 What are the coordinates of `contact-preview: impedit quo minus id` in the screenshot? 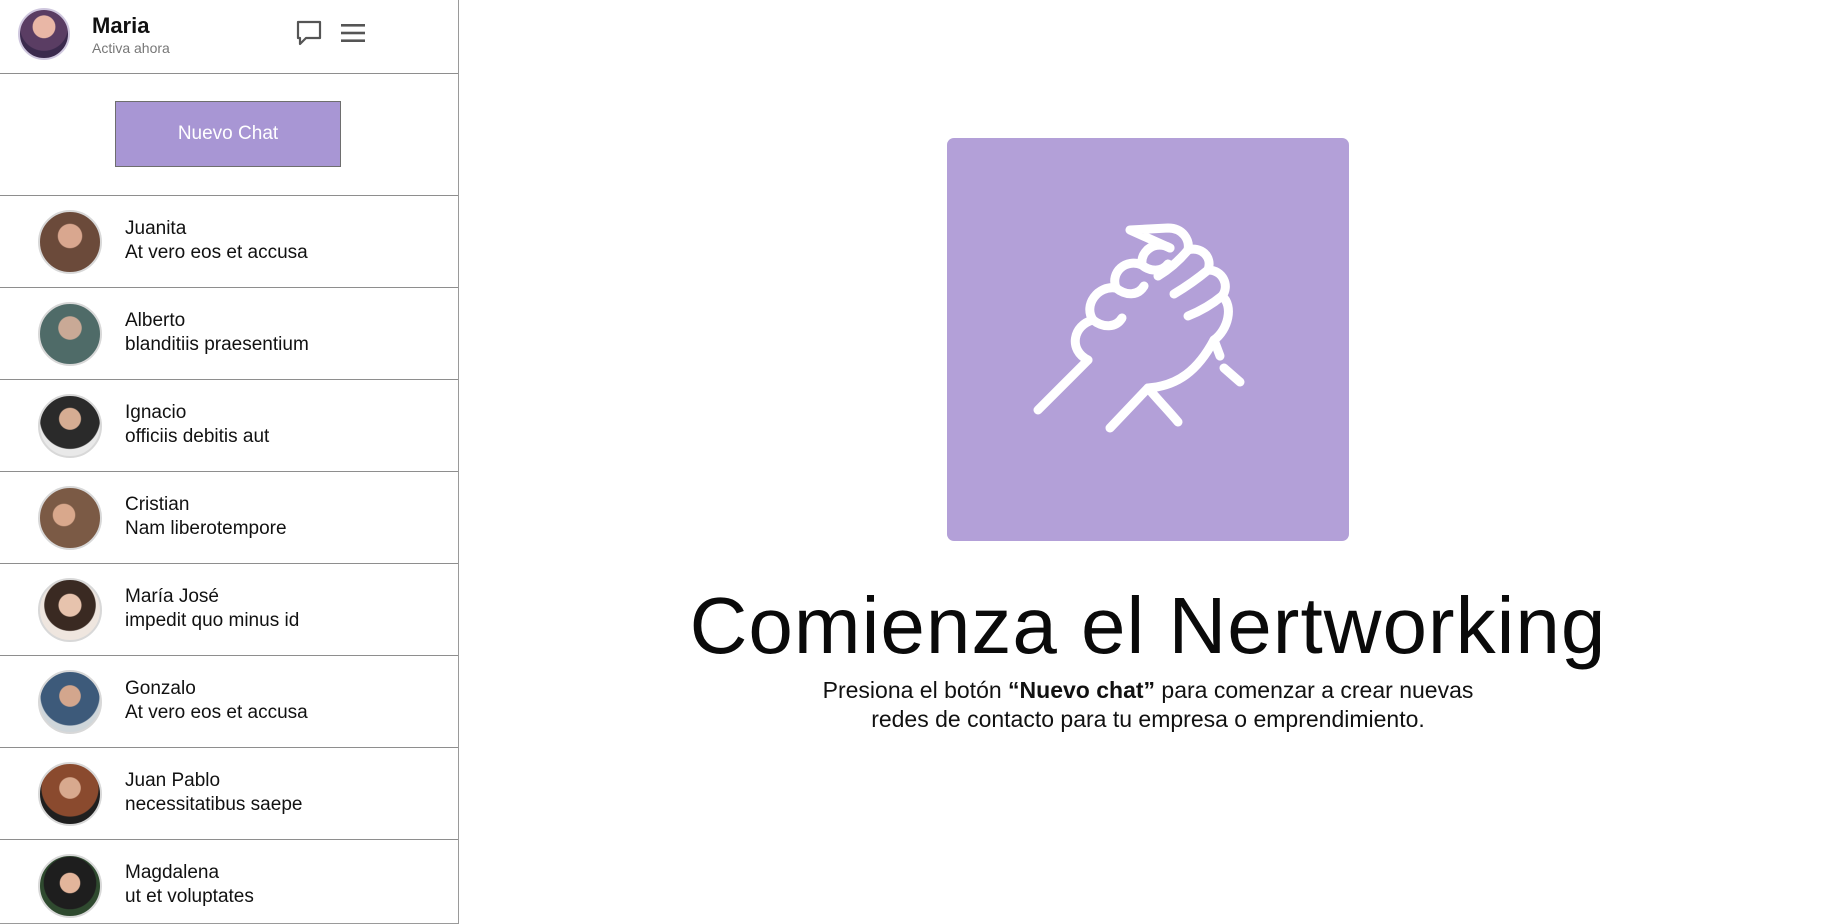 It's located at (212, 620).